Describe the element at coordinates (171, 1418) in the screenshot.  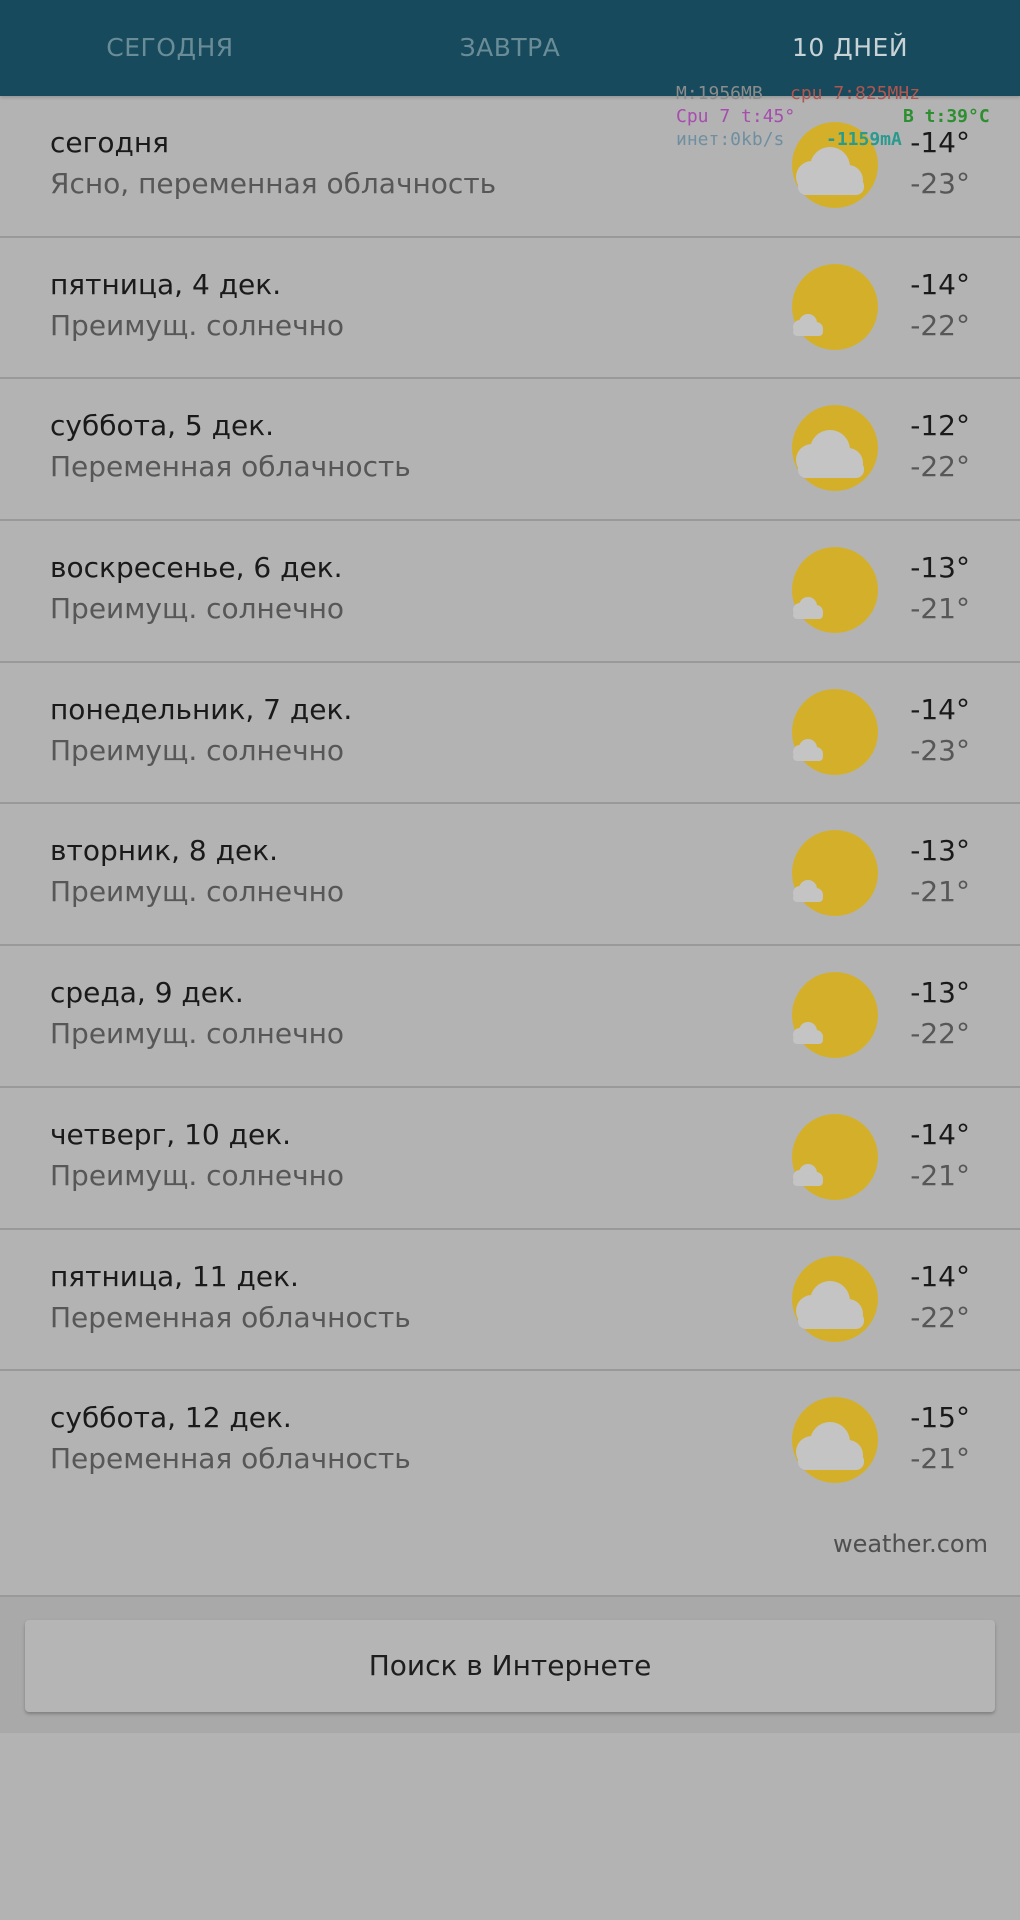
I see `forecast-day: суббота, 12 дек.` at that location.